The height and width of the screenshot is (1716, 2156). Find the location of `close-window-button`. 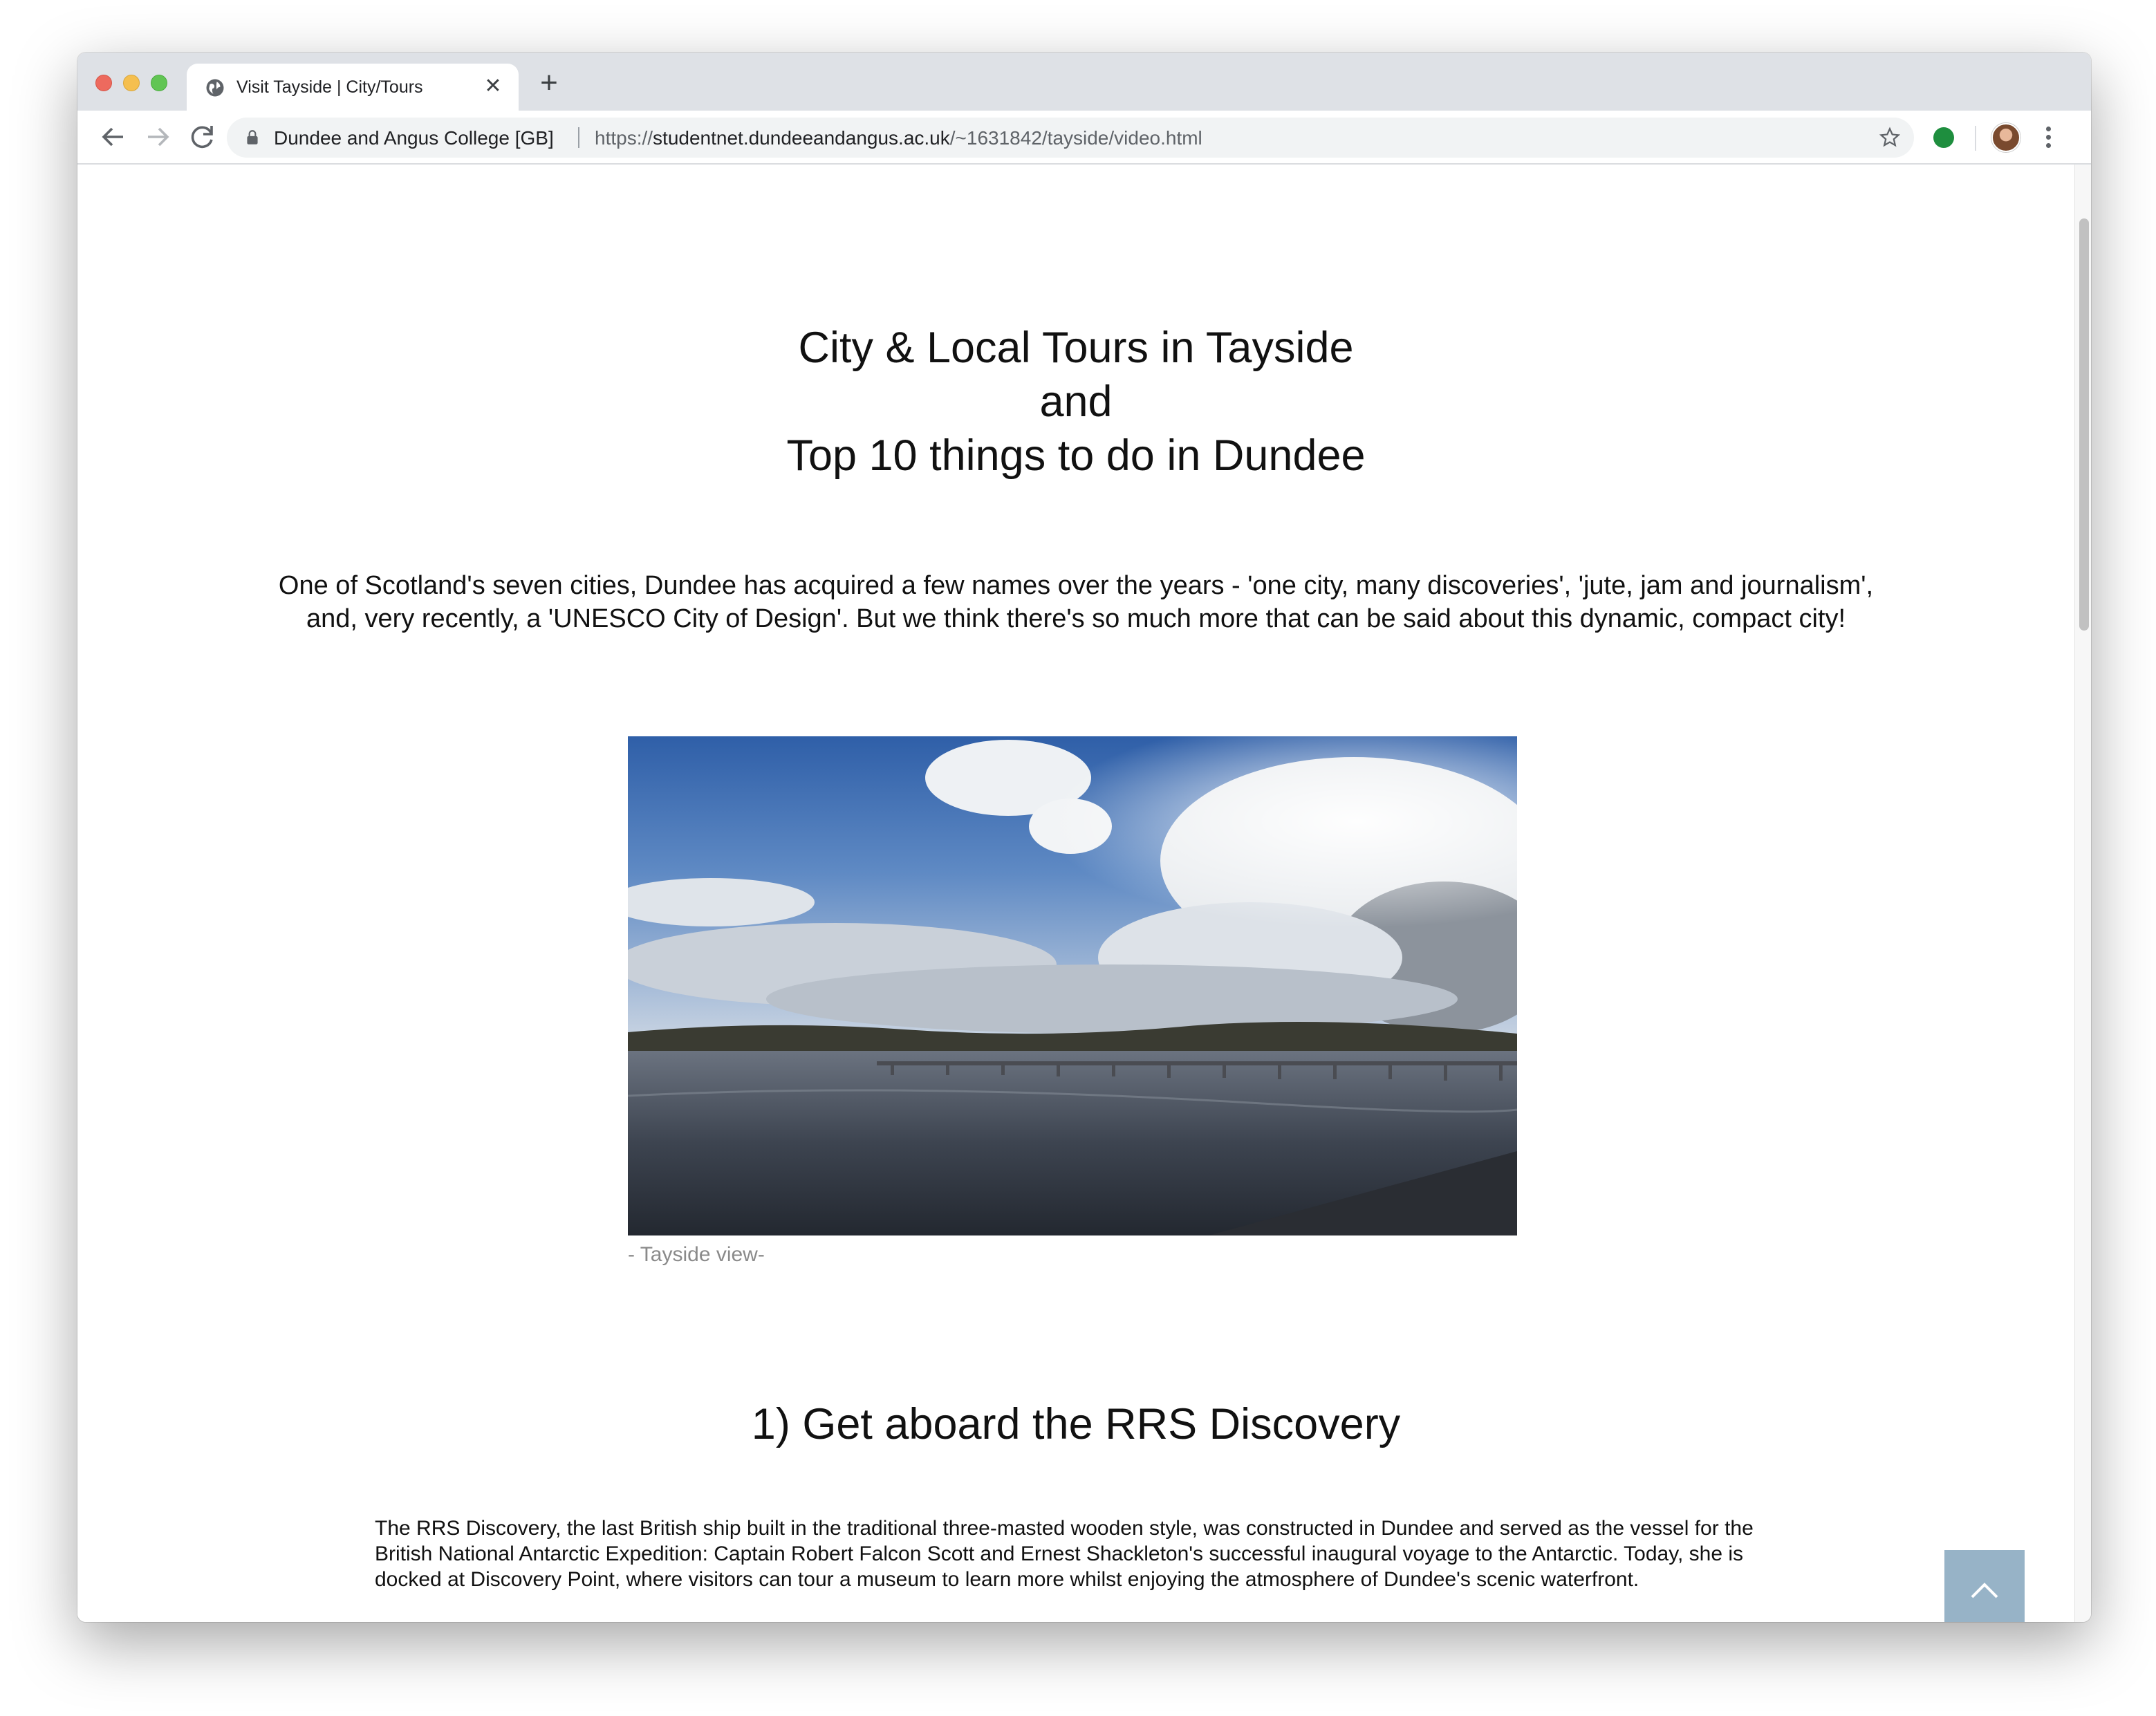

close-window-button is located at coordinates (103, 83).